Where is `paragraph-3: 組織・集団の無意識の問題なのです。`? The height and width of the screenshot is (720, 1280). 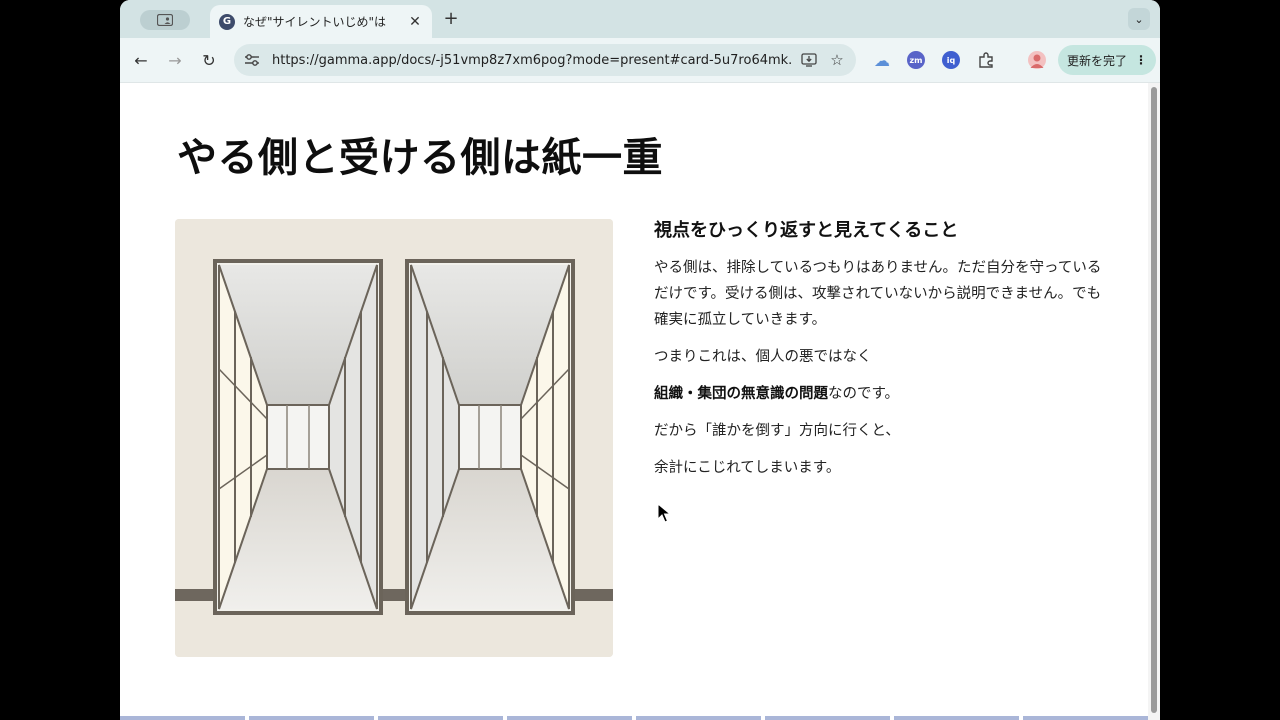 paragraph-3: 組織・集団の無意識の問題なのです。 is located at coordinates (879, 394).